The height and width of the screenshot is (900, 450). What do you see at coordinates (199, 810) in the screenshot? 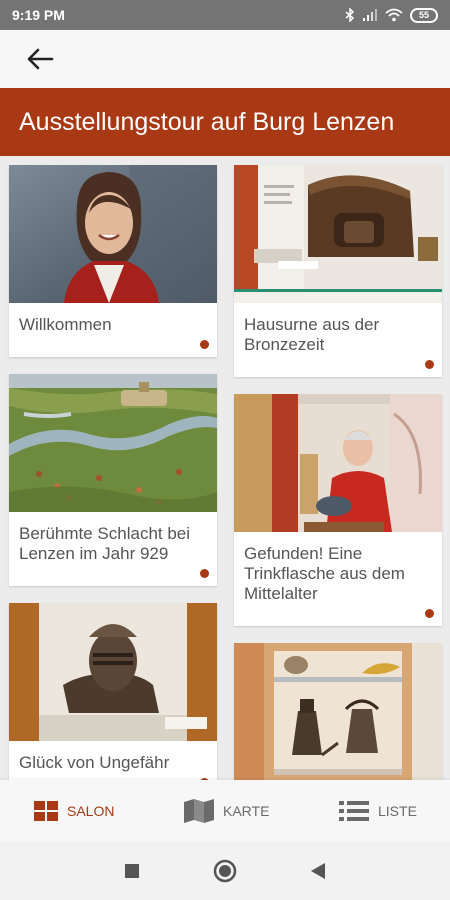
I see `map-icon` at bounding box center [199, 810].